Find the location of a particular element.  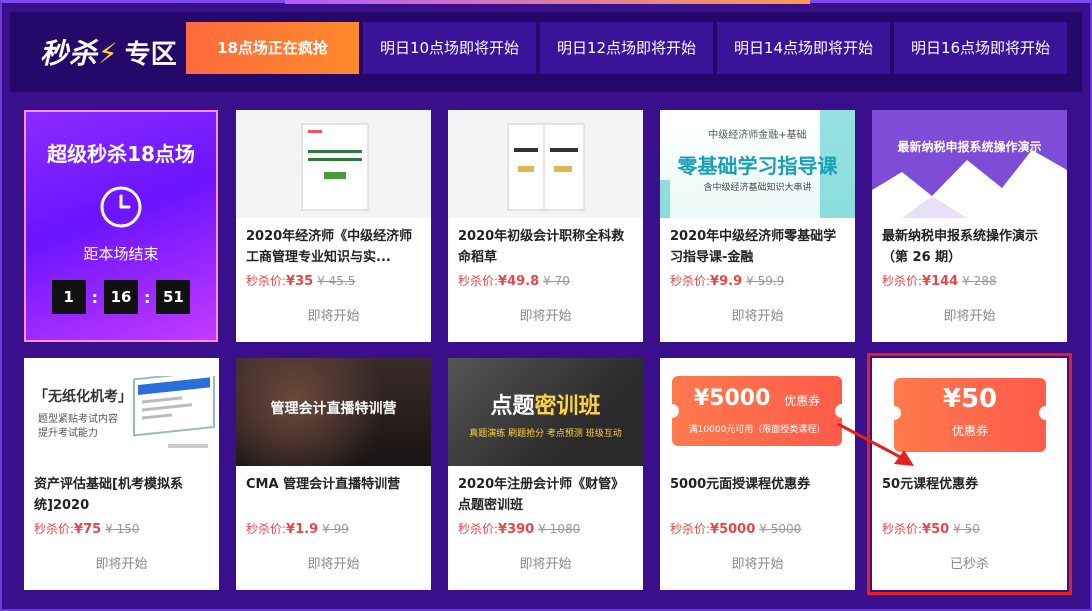

product-price: 秒杀价:¥49.8 ¥ 70 is located at coordinates (514, 281).